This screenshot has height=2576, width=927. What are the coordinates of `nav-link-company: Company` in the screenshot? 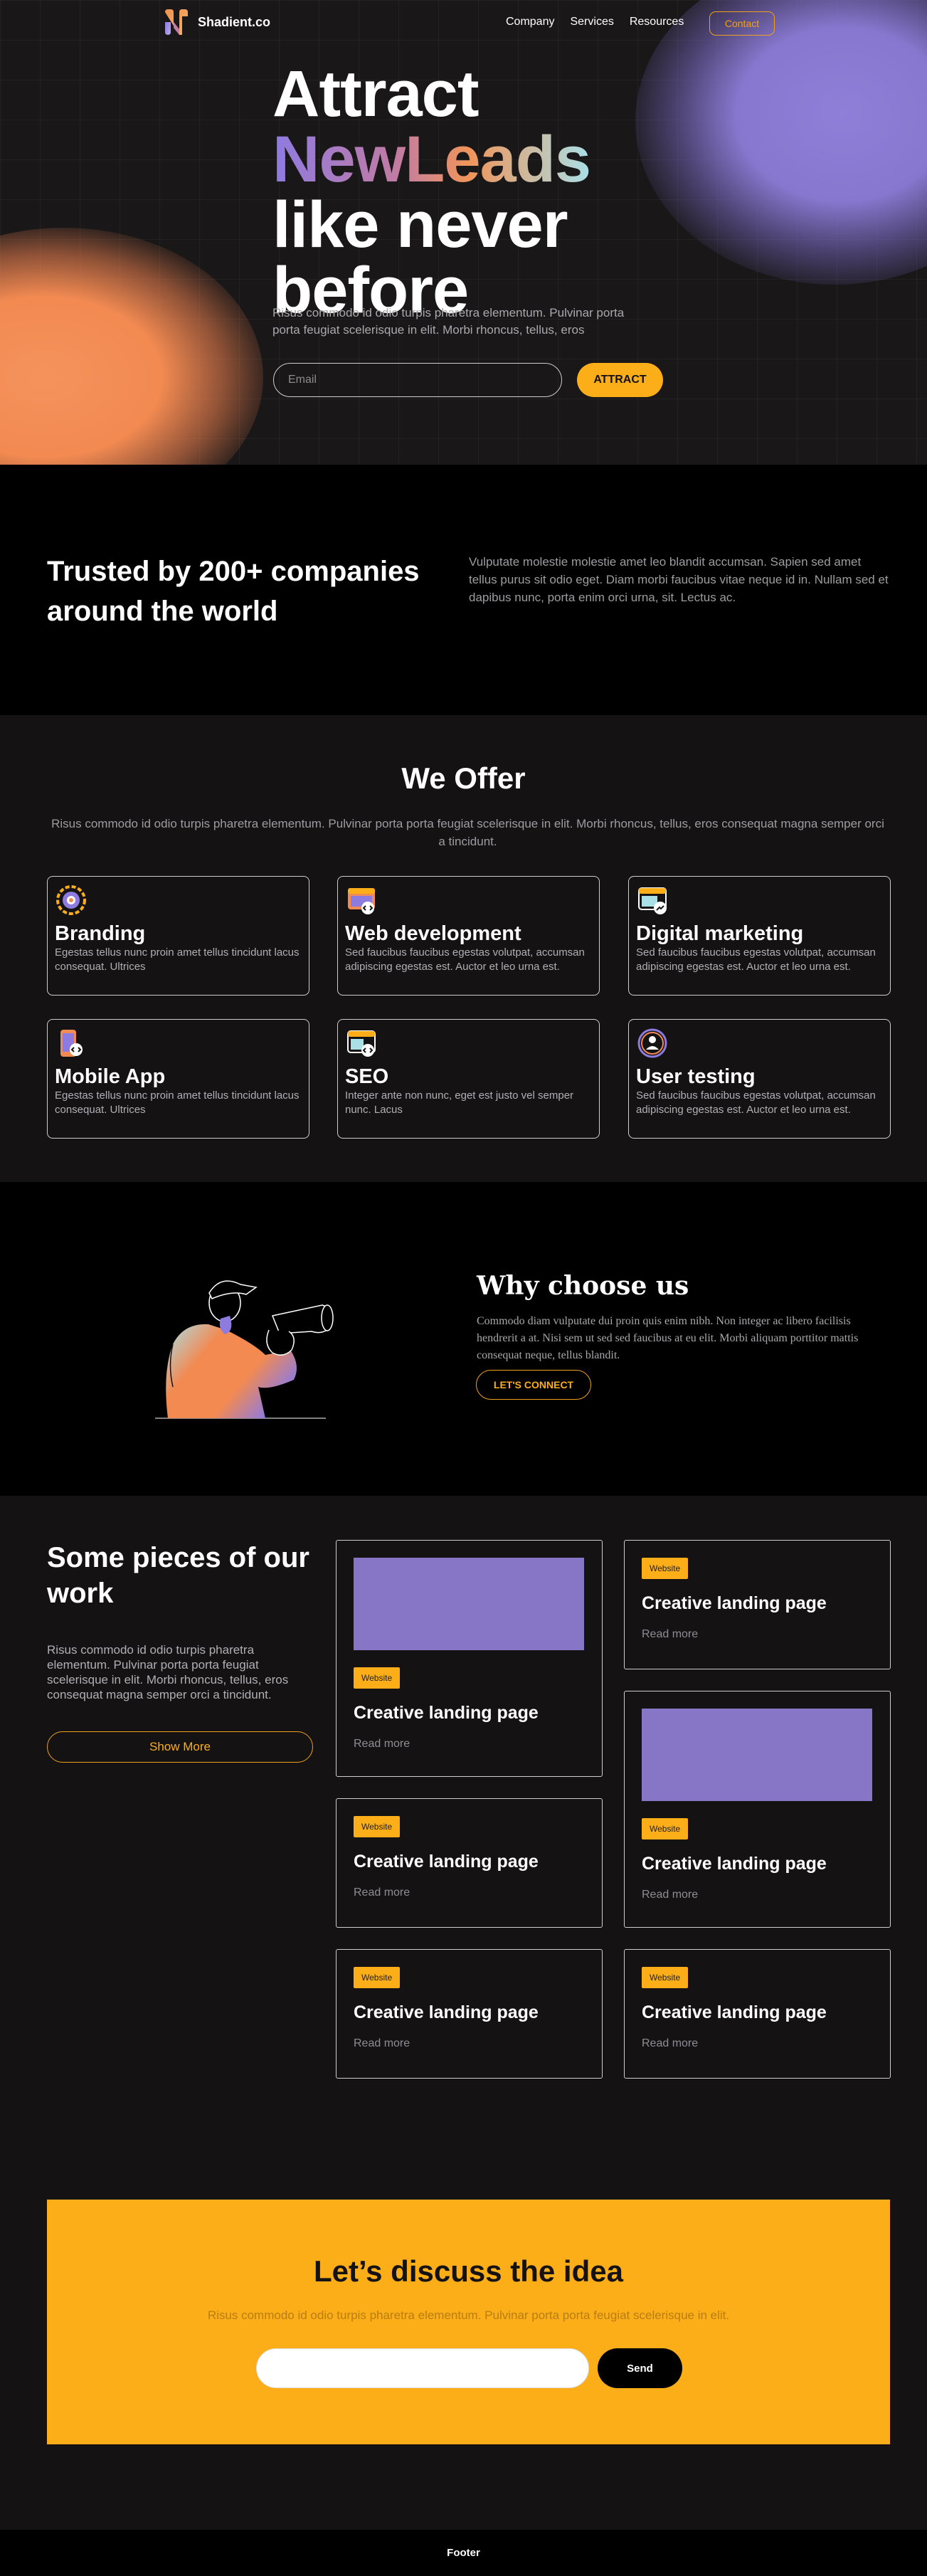 It's located at (530, 22).